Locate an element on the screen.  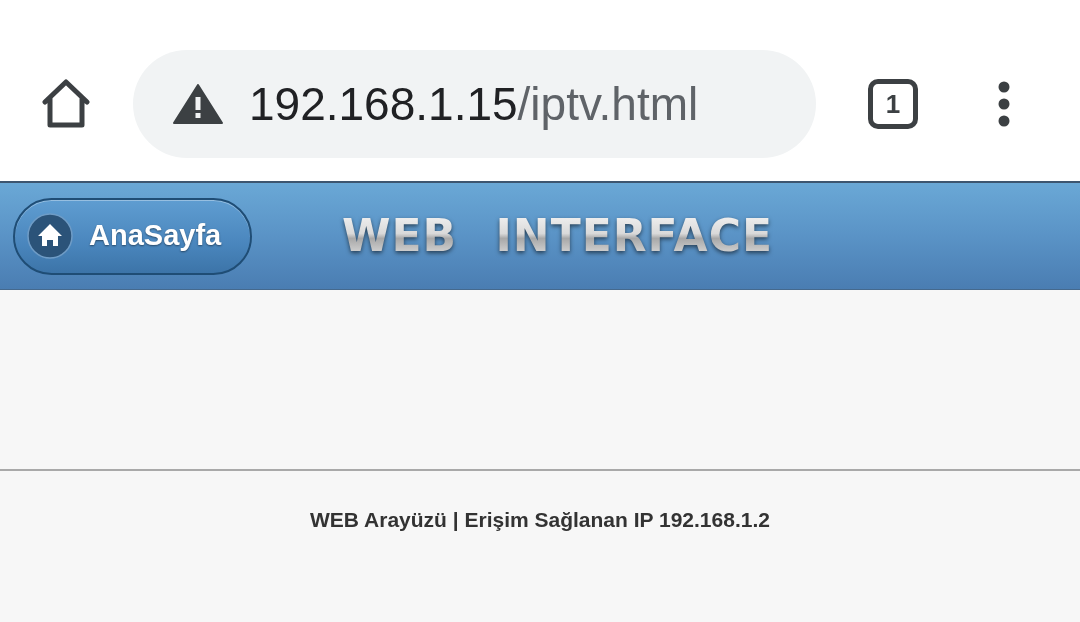
warning-icon is located at coordinates (198, 104).